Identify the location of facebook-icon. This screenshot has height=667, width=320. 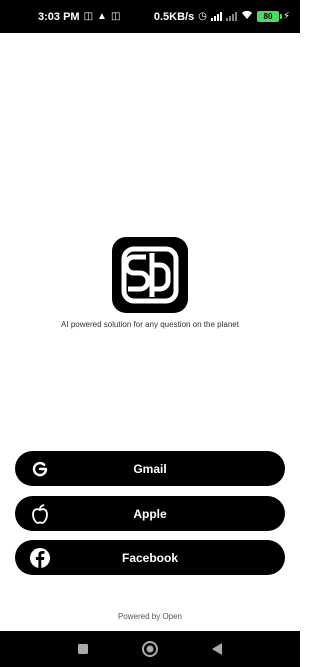
(40, 558).